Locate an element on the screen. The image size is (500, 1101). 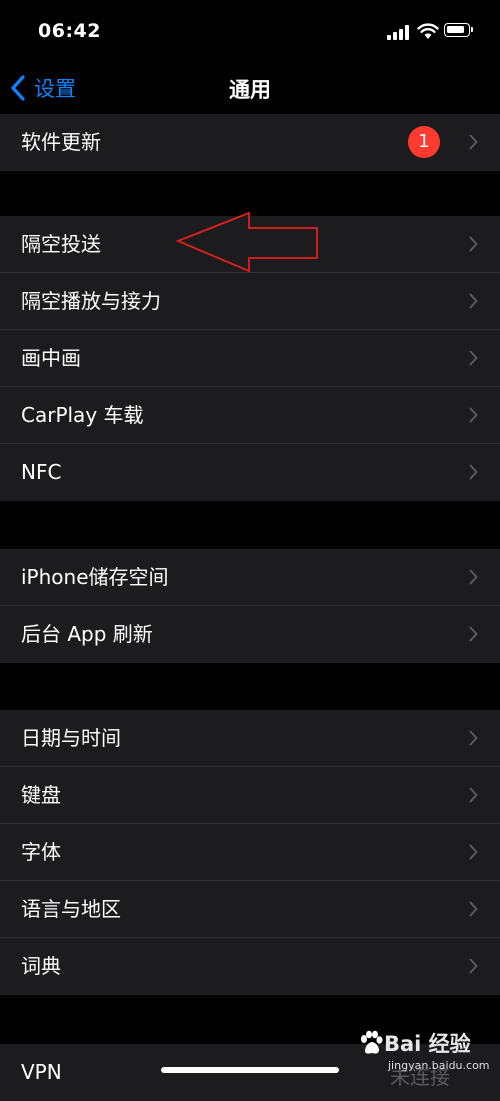
iphone-storage-row: iPhone储存空间 is located at coordinates (250, 577).